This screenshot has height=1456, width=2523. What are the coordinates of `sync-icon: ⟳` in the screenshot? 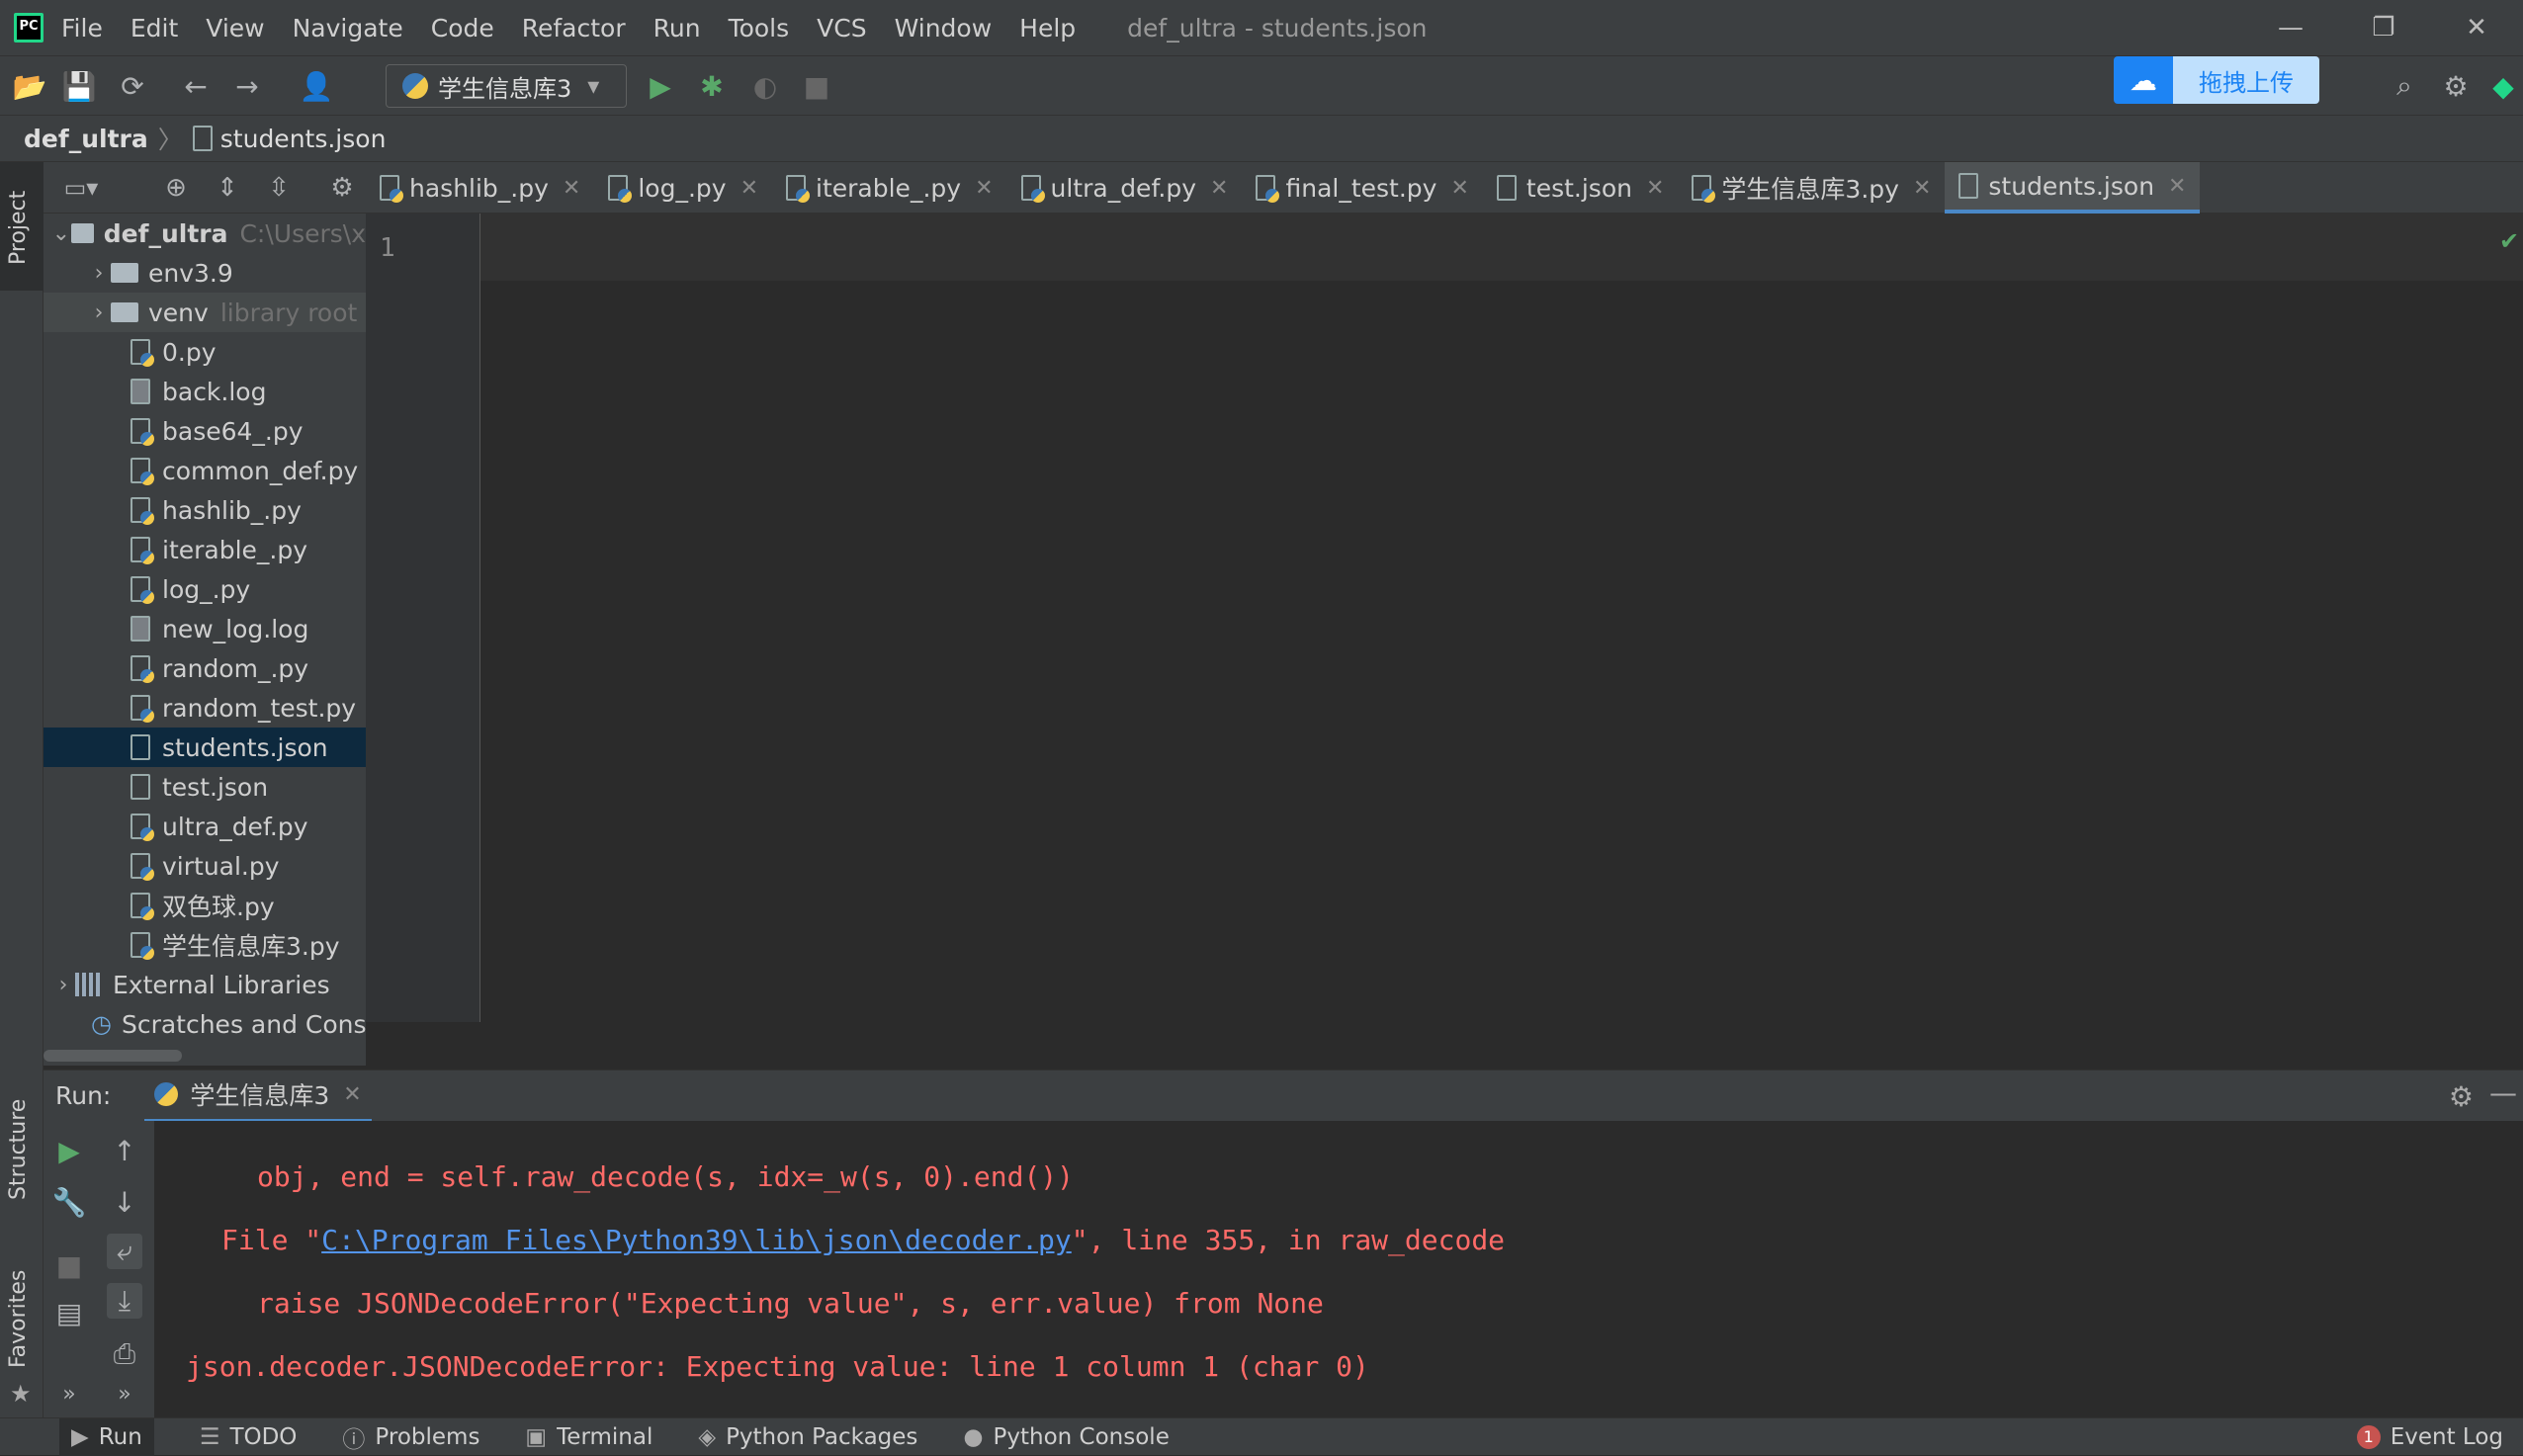 It's located at (133, 86).